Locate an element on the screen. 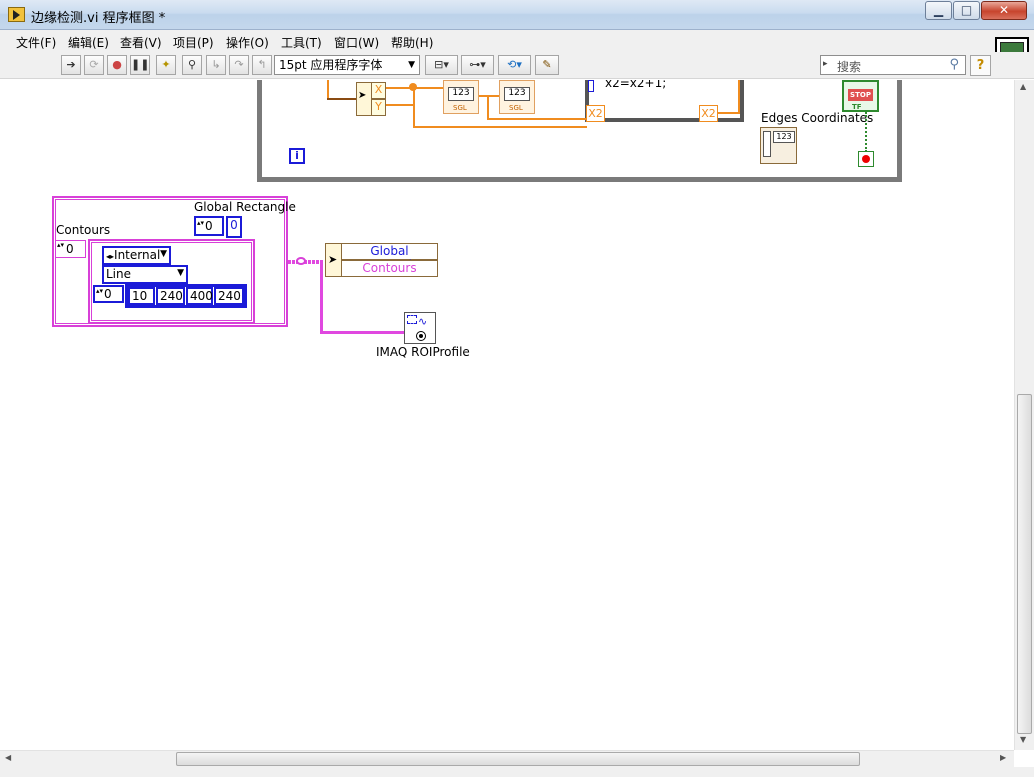 The width and height of the screenshot is (1034, 777). numeric-indicator-2: 123 SGL is located at coordinates (517, 97).